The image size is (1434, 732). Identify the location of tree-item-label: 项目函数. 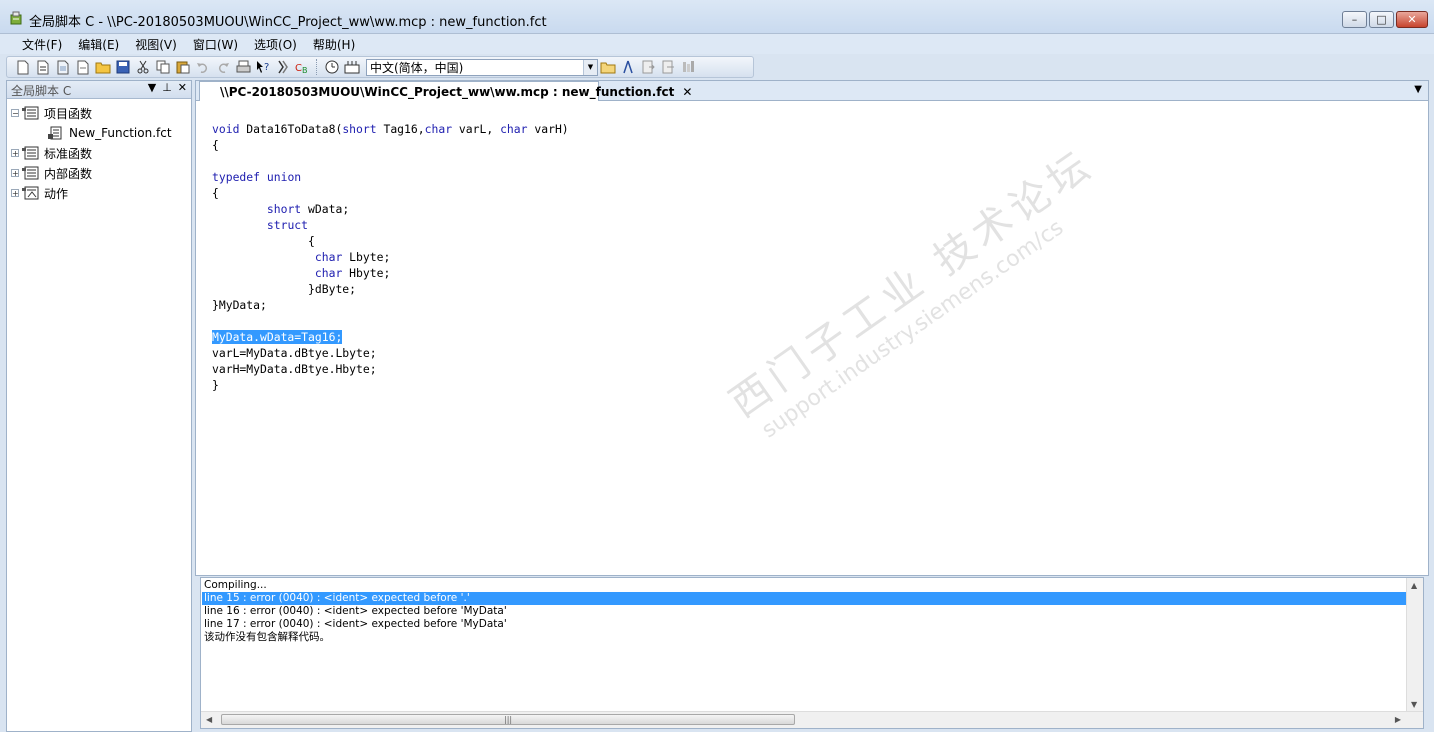
(68, 113).